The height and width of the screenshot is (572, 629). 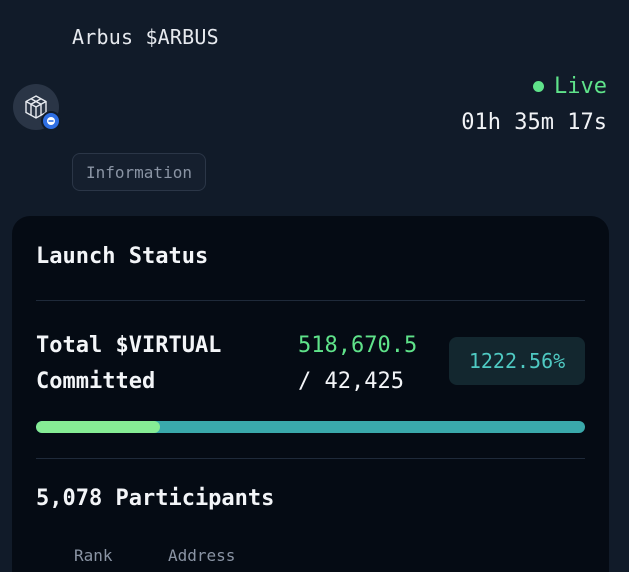 I want to click on card-title: Launch Status, so click(x=122, y=256).